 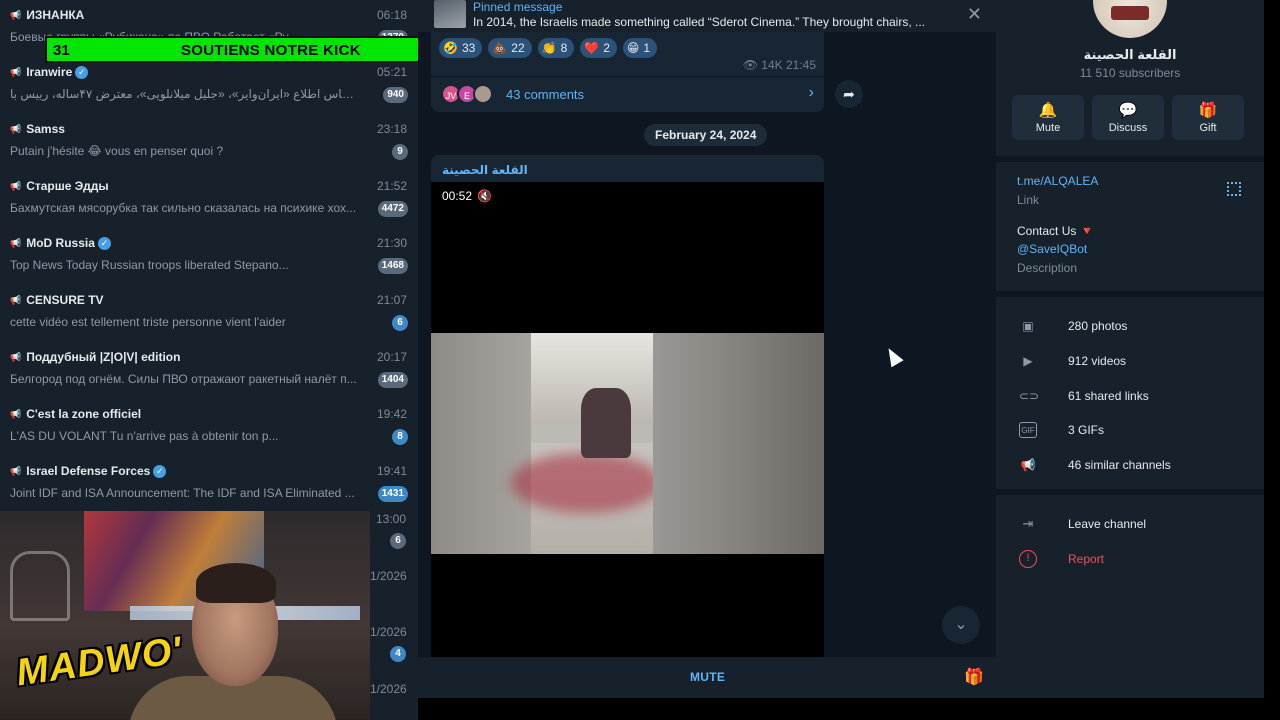 What do you see at coordinates (1028, 465) in the screenshot?
I see `megaphone-icon: 📢` at bounding box center [1028, 465].